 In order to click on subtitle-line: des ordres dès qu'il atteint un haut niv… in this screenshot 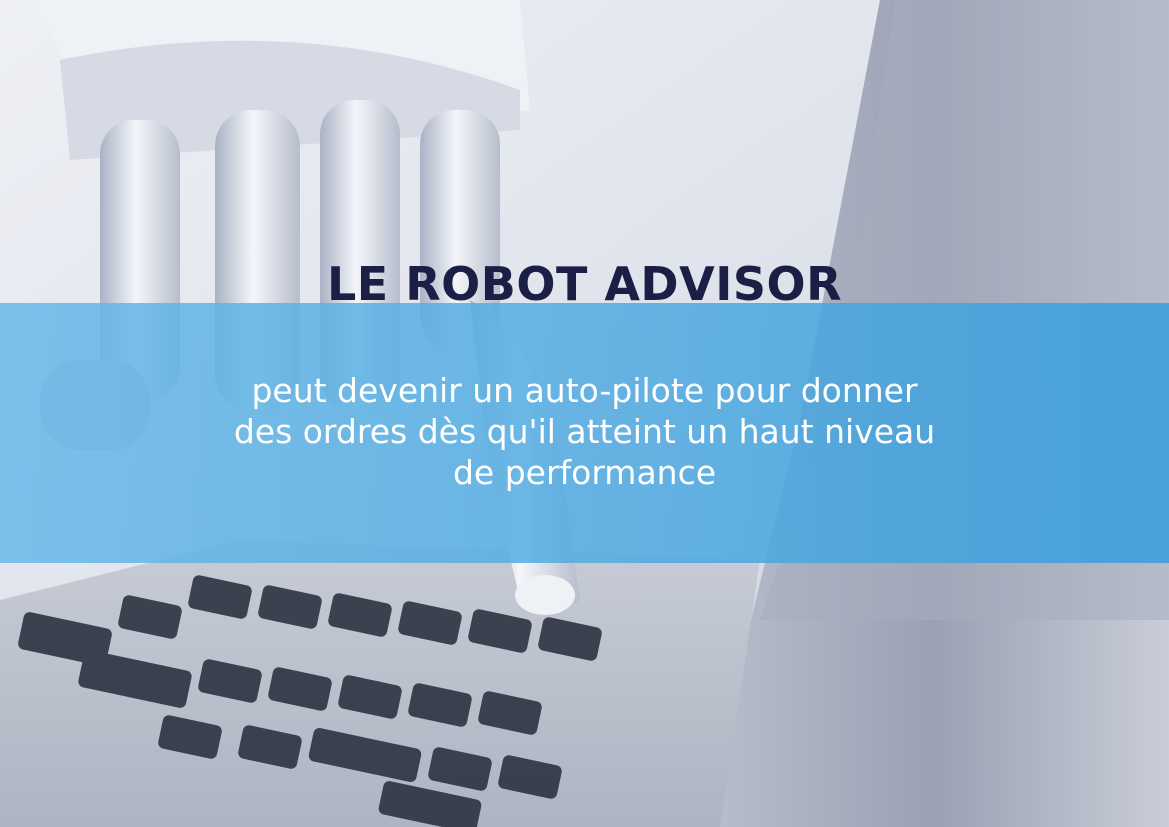, I will do `click(584, 431)`.